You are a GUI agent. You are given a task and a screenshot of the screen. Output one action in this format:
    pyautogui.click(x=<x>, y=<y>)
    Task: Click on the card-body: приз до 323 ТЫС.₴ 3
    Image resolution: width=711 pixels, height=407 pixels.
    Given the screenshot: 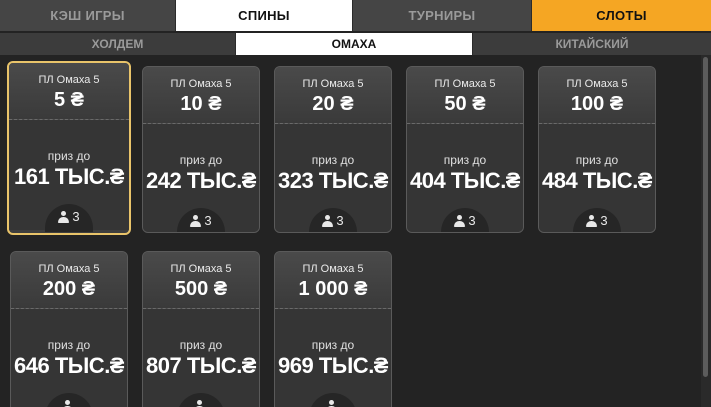 What is the action you would take?
    pyautogui.click(x=333, y=178)
    